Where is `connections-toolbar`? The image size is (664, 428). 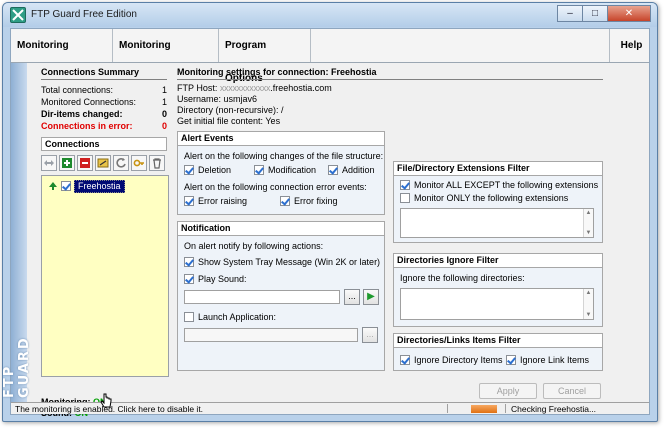
connections-toolbar is located at coordinates (104, 164).